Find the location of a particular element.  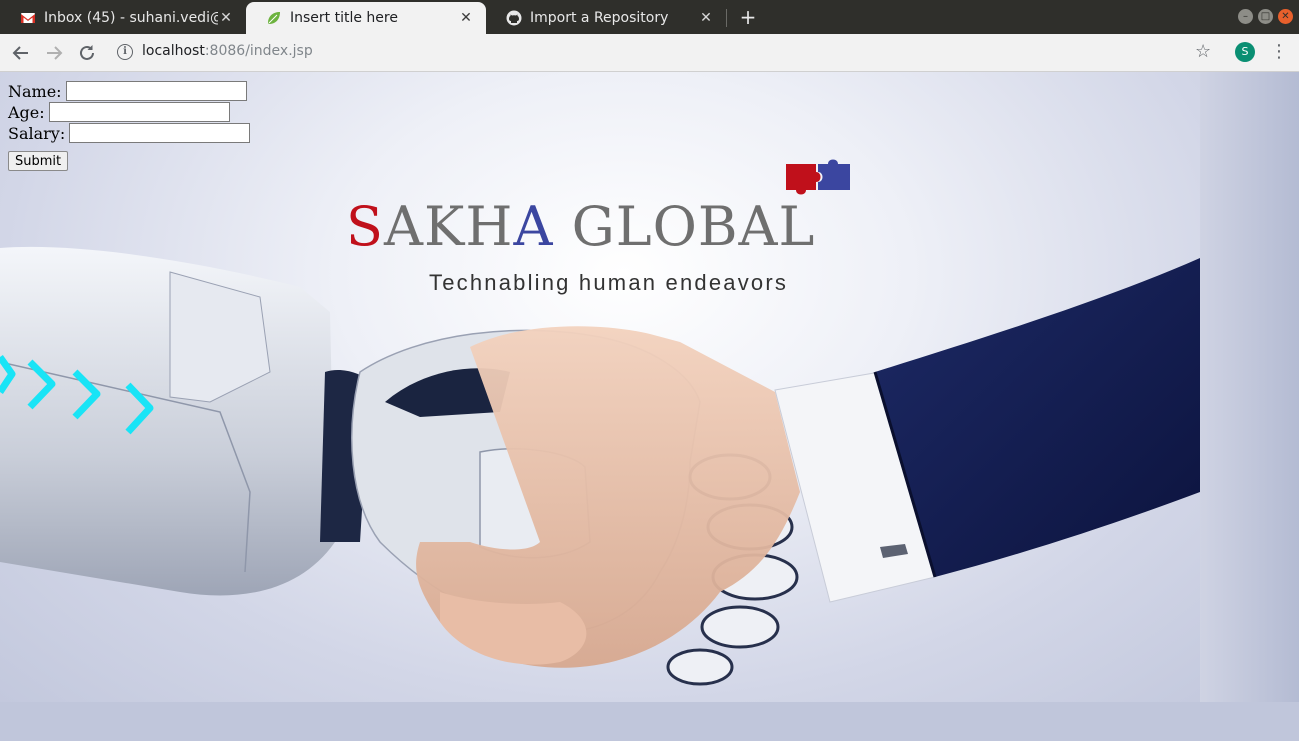

logo-word-global: GLOBAL is located at coordinates (684, 226).